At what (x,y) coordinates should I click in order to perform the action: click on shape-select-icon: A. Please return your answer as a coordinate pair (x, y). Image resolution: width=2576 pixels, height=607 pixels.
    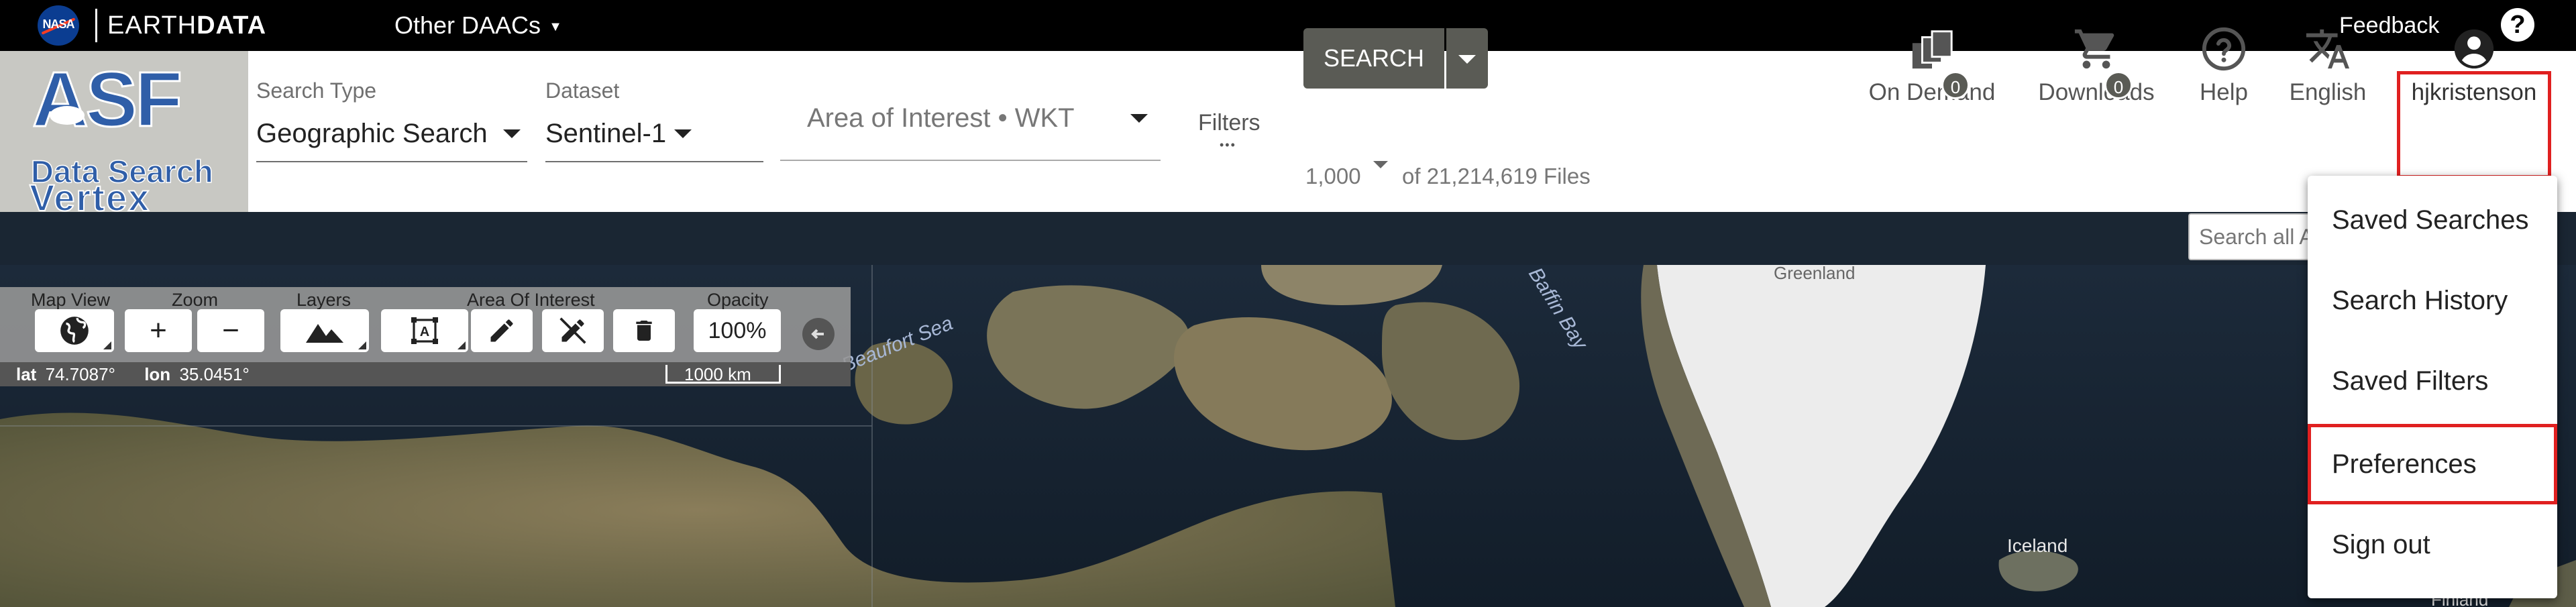
    Looking at the image, I should click on (424, 330).